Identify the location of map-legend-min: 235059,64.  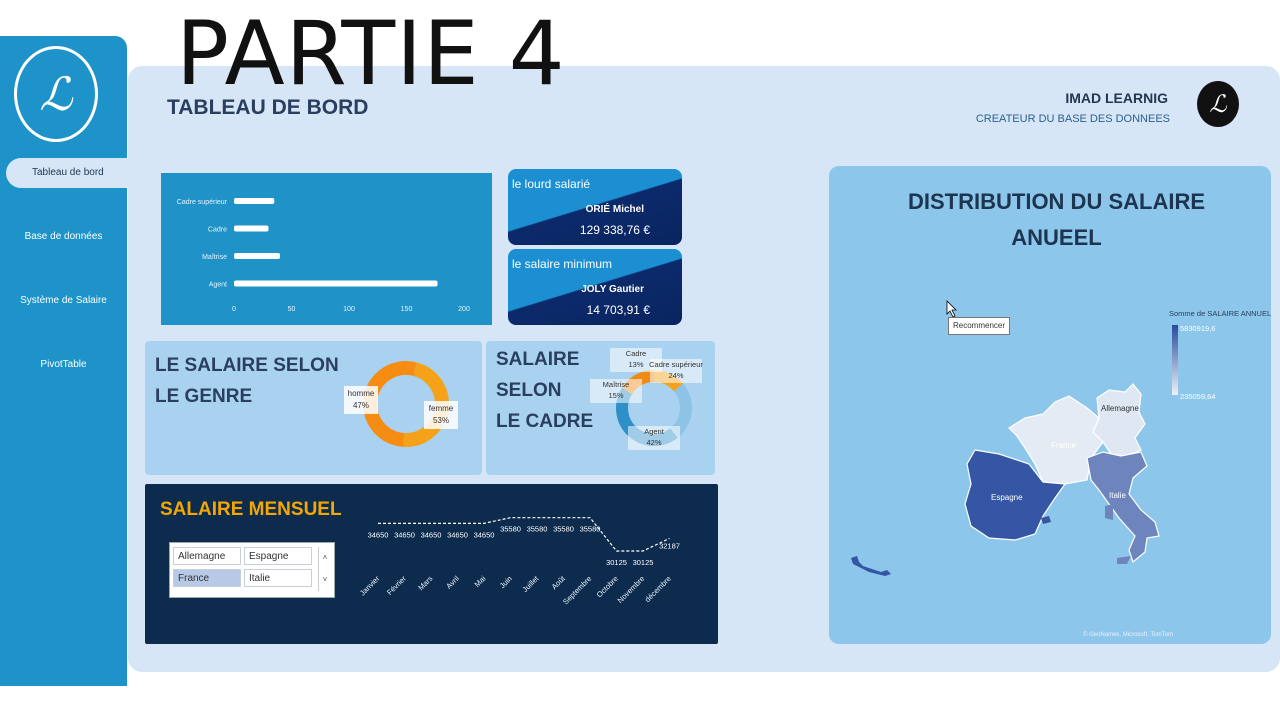
(1197, 396).